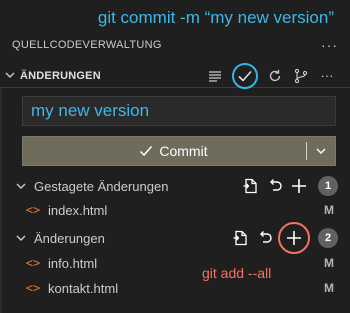 The height and width of the screenshot is (313, 350). What do you see at coordinates (87, 45) in the screenshot?
I see `panel-title: QUELLCODEVERWALTUNG` at bounding box center [87, 45].